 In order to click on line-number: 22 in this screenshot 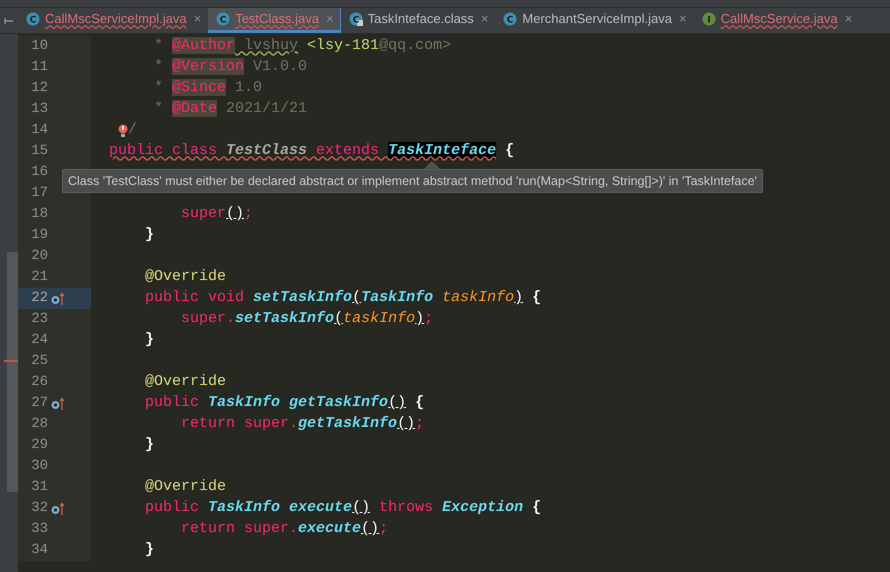, I will do `click(39, 298)`.